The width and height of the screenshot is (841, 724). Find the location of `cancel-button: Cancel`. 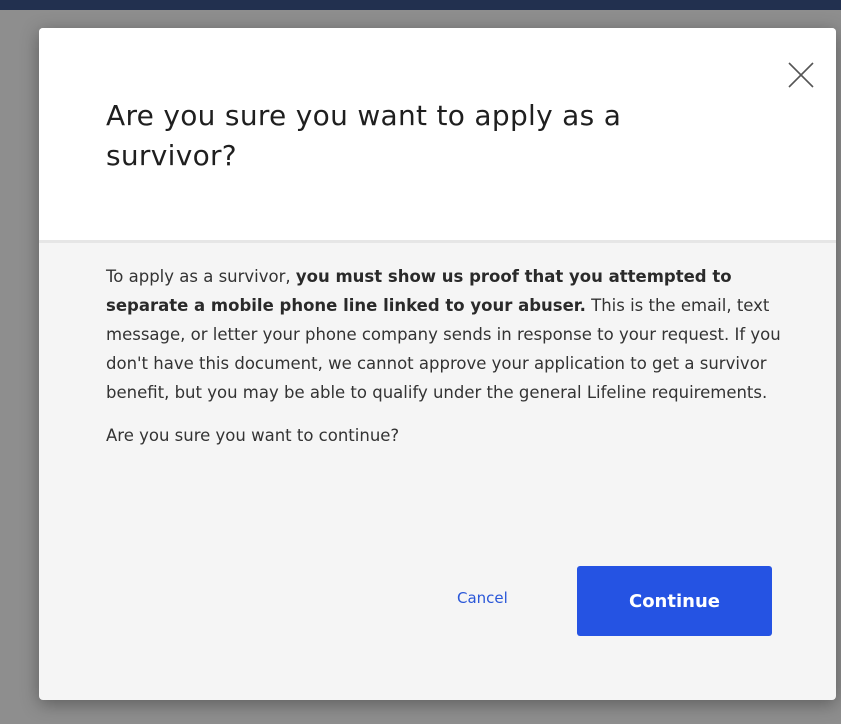

cancel-button: Cancel is located at coordinates (482, 598).